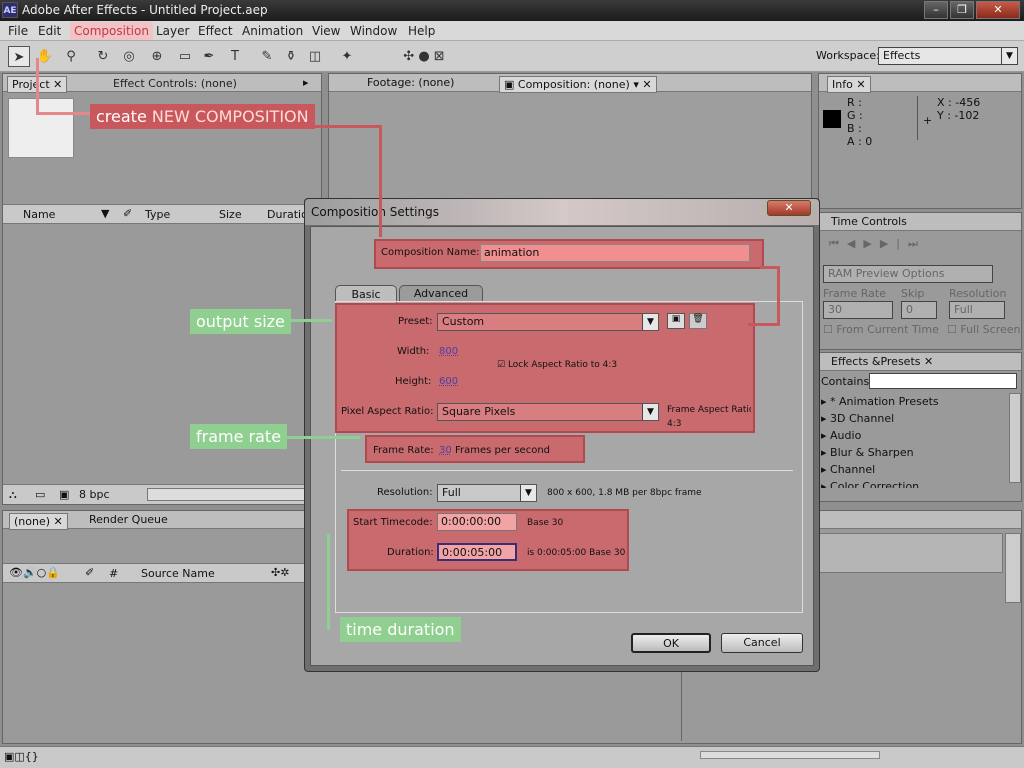  Describe the element at coordinates (178, 573) in the screenshot. I see `col-source-name: Source Name` at that location.